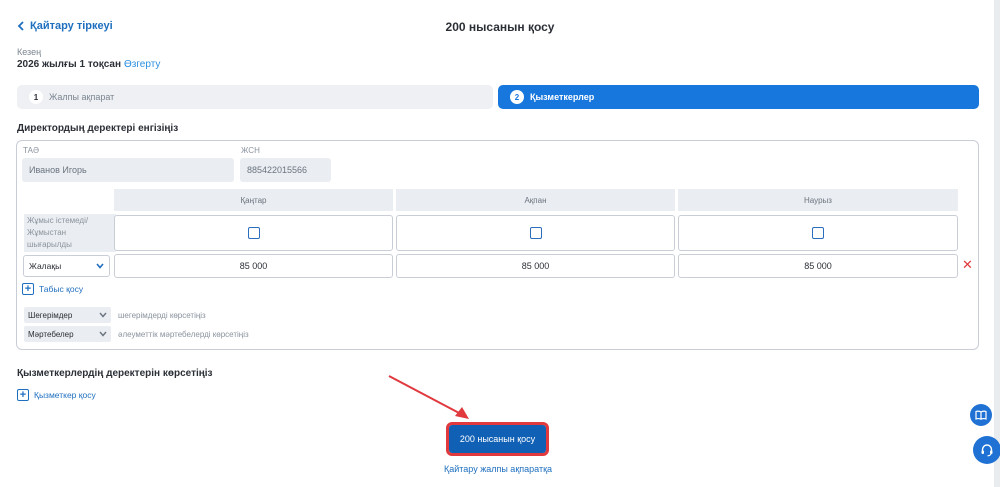 The height and width of the screenshot is (487, 1000). What do you see at coordinates (285, 170) in the screenshot?
I see `iin-field: 885422015566` at bounding box center [285, 170].